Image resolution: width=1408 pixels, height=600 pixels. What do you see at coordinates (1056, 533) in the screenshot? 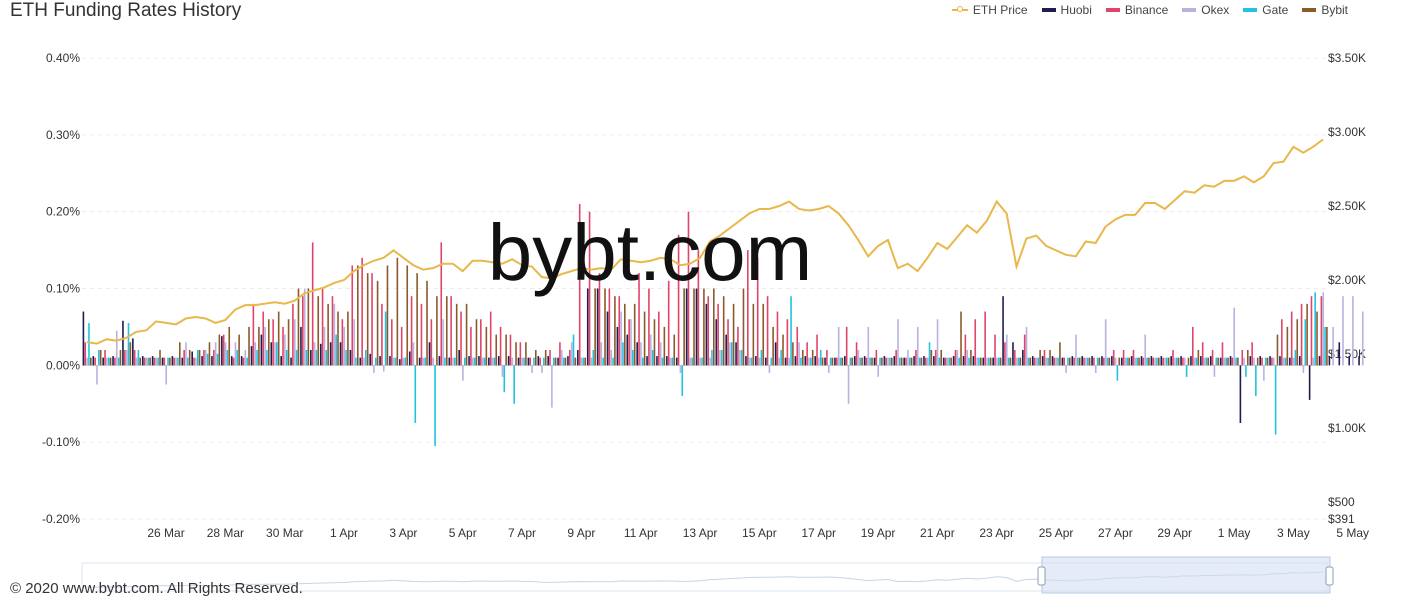
I see `x-tick-label: 25 Apr` at bounding box center [1056, 533].